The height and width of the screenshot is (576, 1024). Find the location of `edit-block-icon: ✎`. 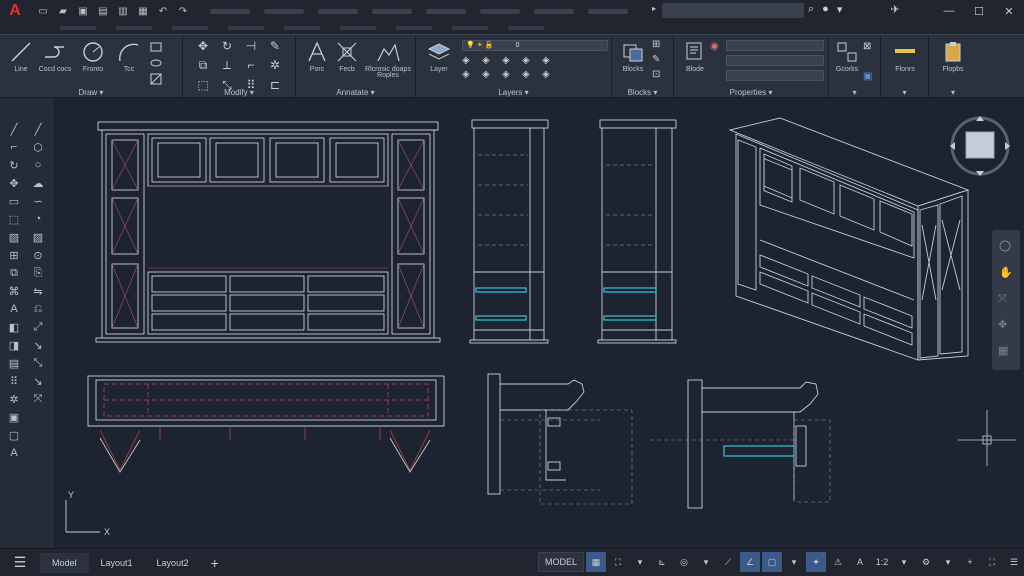

edit-block-icon: ✎ is located at coordinates (656, 59).